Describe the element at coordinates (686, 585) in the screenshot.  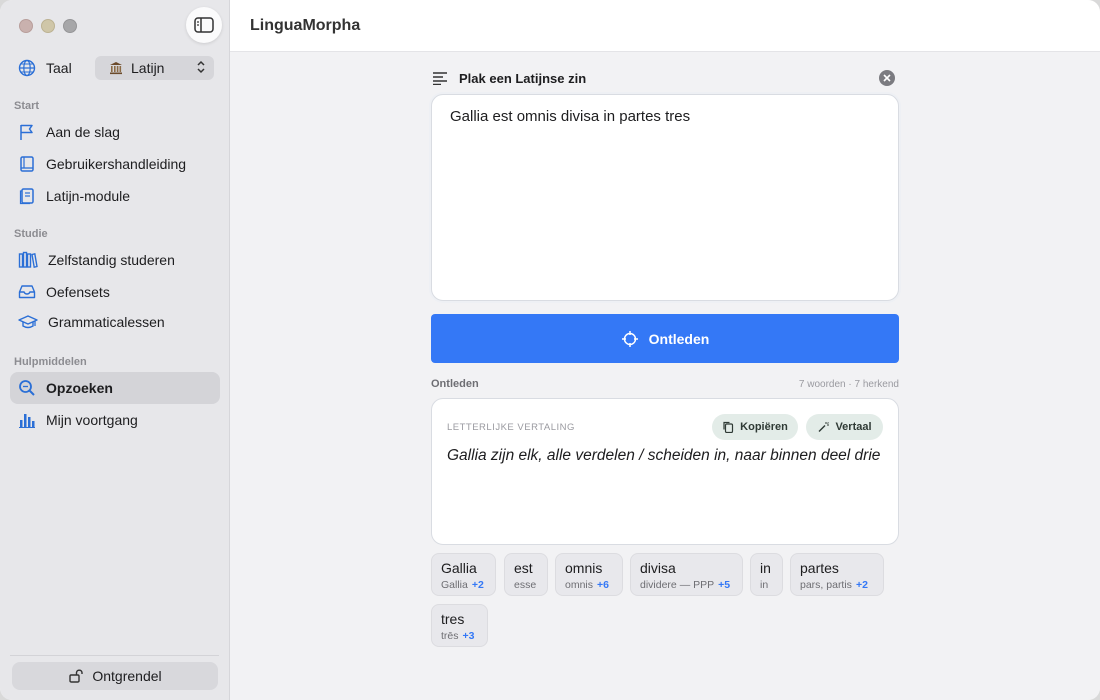
I see `token-lemma-line: dividere — PPP +5` at that location.